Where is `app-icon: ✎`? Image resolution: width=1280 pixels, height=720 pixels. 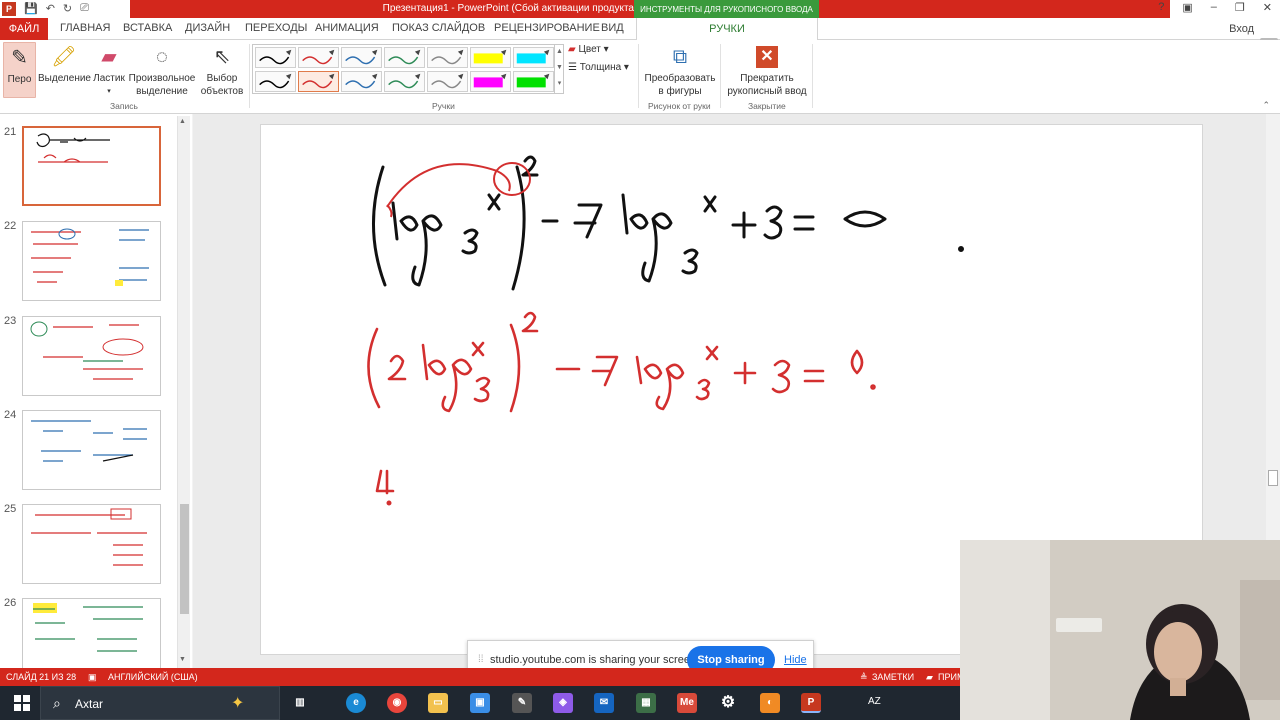 app-icon: ✎ is located at coordinates (522, 703).